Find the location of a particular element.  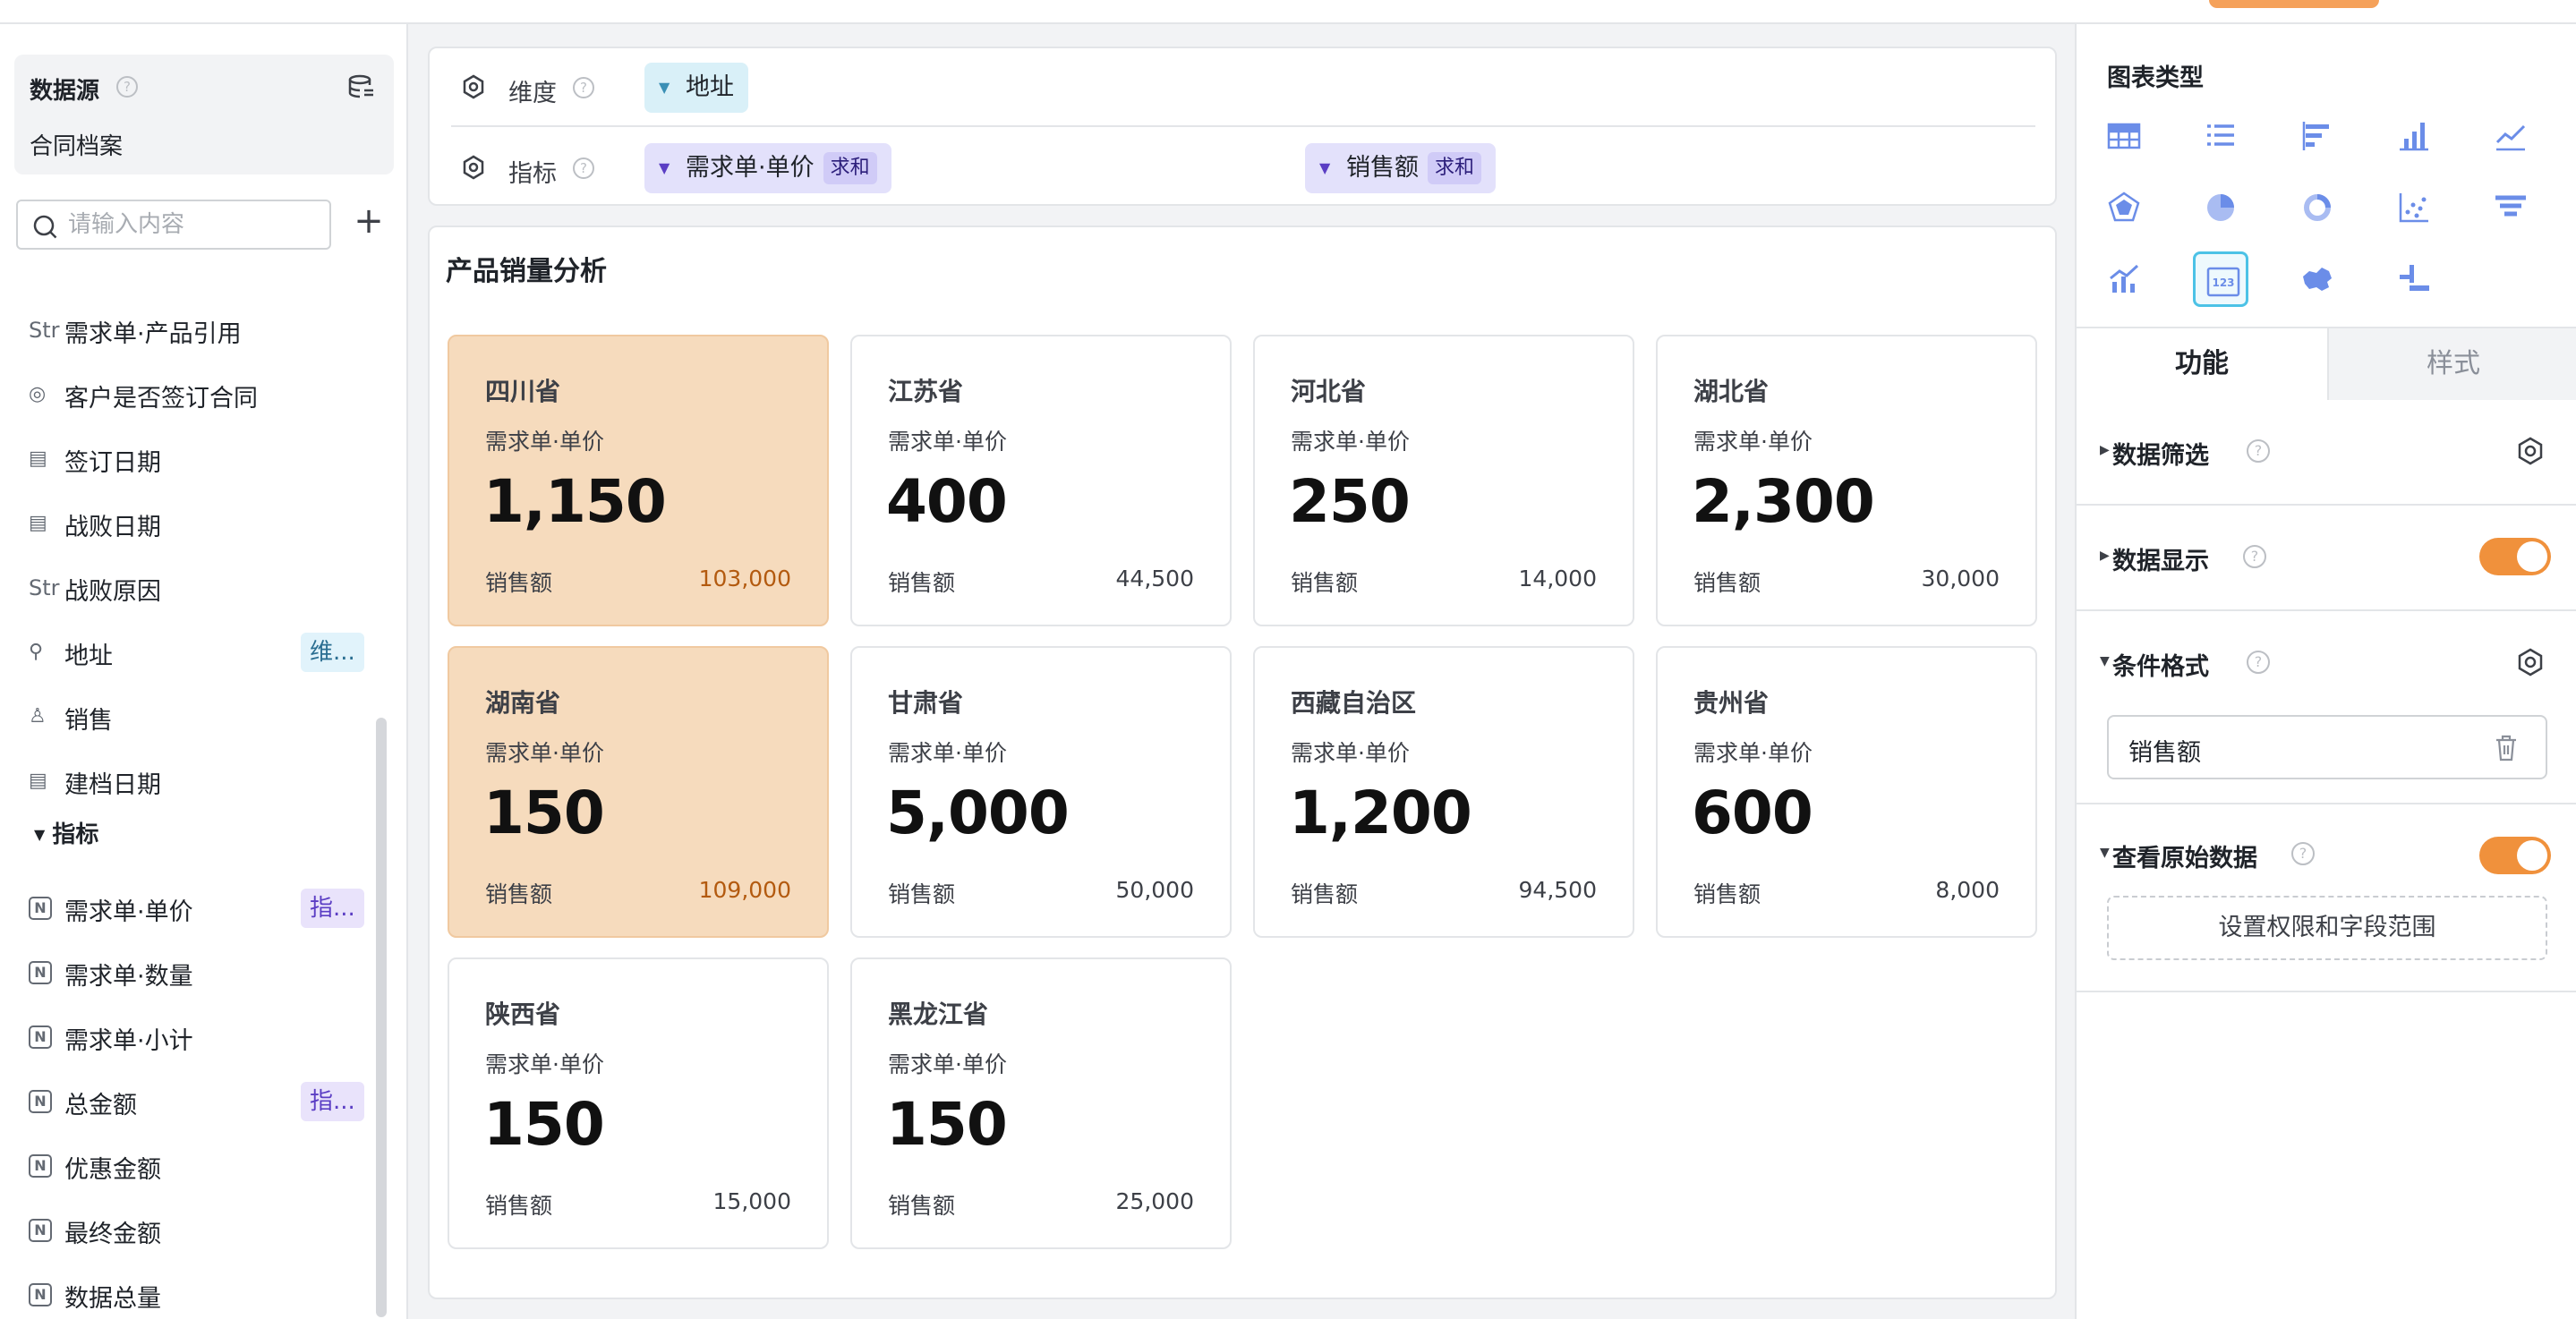

field-item: ◎ 客户是否签订合同 is located at coordinates (199, 394).